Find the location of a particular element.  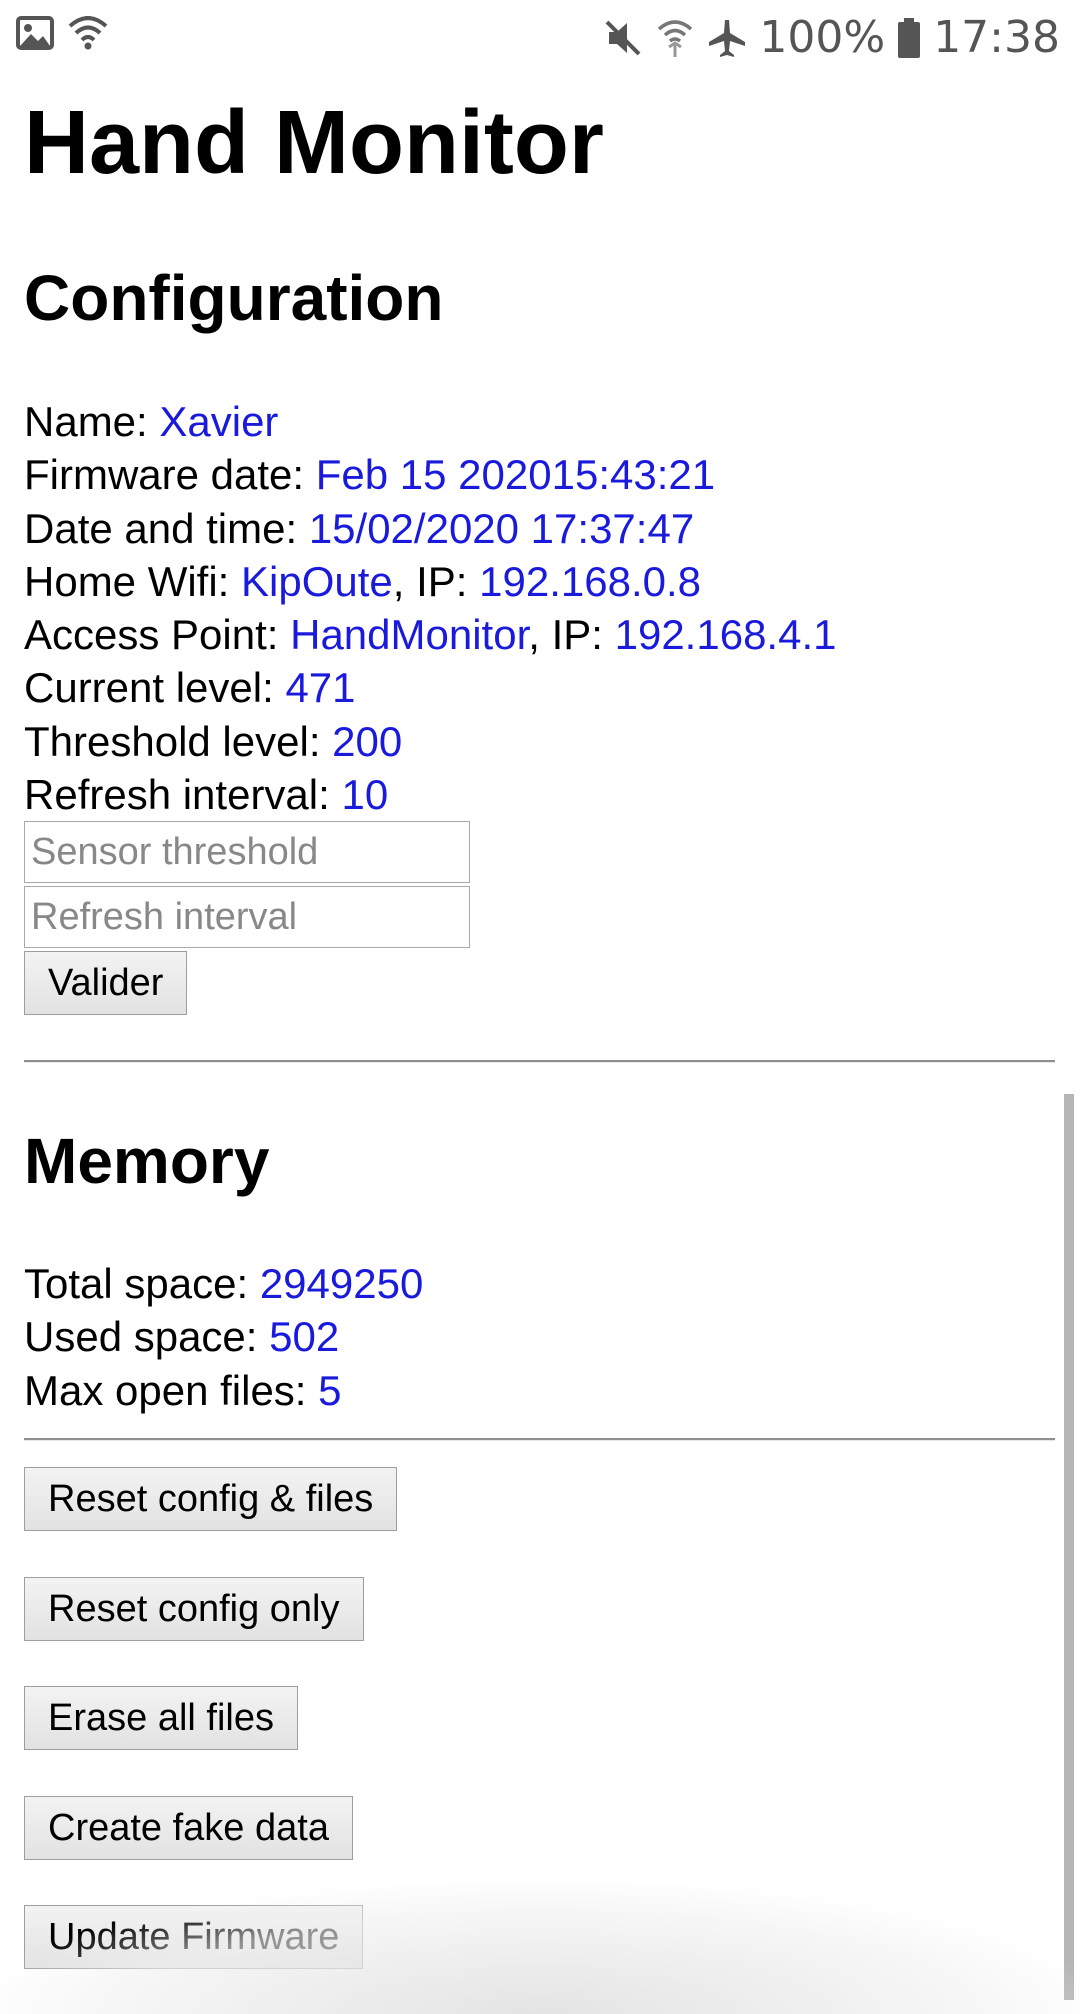

firmware-date-row: Firmware date: Feb 15 202015:43:21 is located at coordinates (370, 475).